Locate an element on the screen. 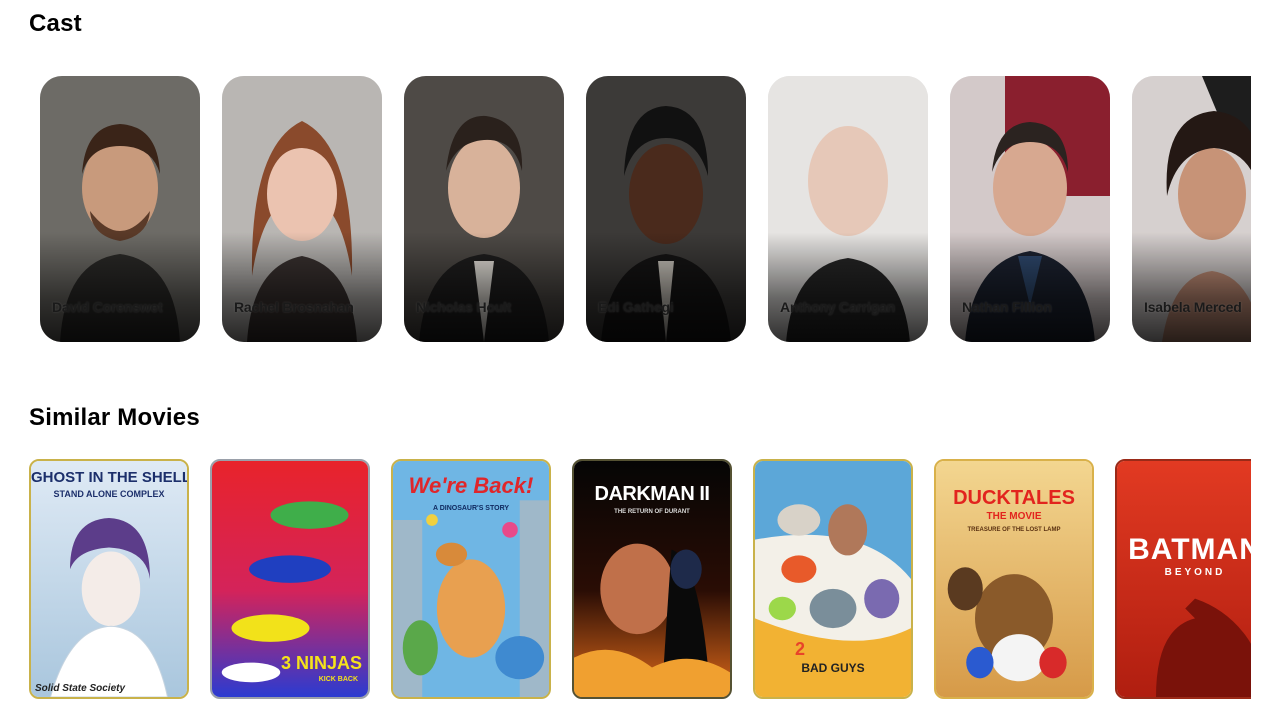 The image size is (1280, 720). cast-name: Anthony Carrigan is located at coordinates (838, 307).